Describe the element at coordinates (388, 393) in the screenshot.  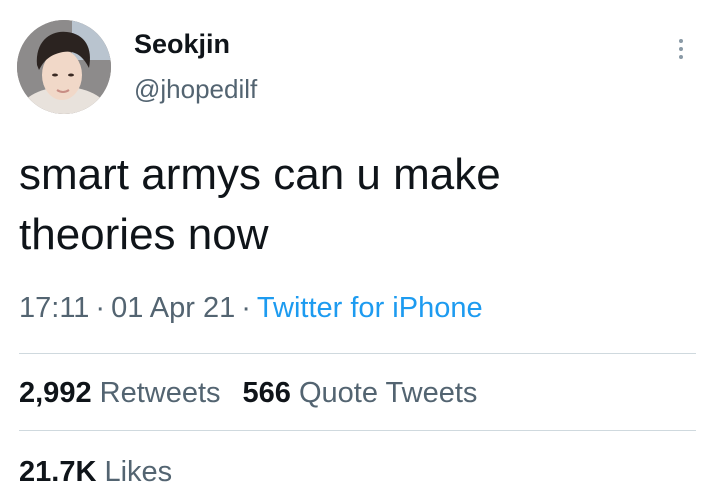
I see `quote-tweets-label: Quote Tweets` at that location.